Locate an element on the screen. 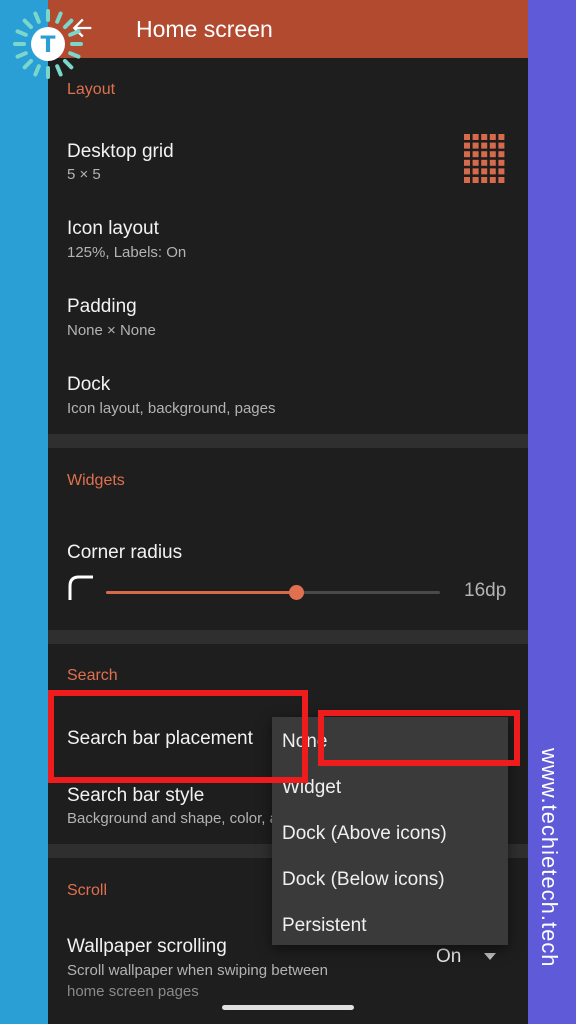 Image resolution: width=576 pixels, height=1024 pixels. grid-icon is located at coordinates (484, 158).